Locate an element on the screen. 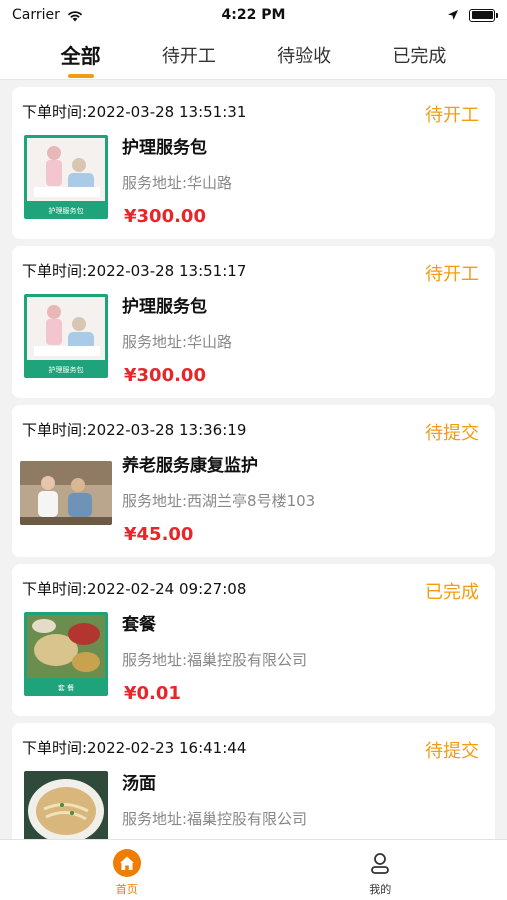  order-address: 服务地址:西湖兰亭8号楼103 is located at coordinates (219, 501).